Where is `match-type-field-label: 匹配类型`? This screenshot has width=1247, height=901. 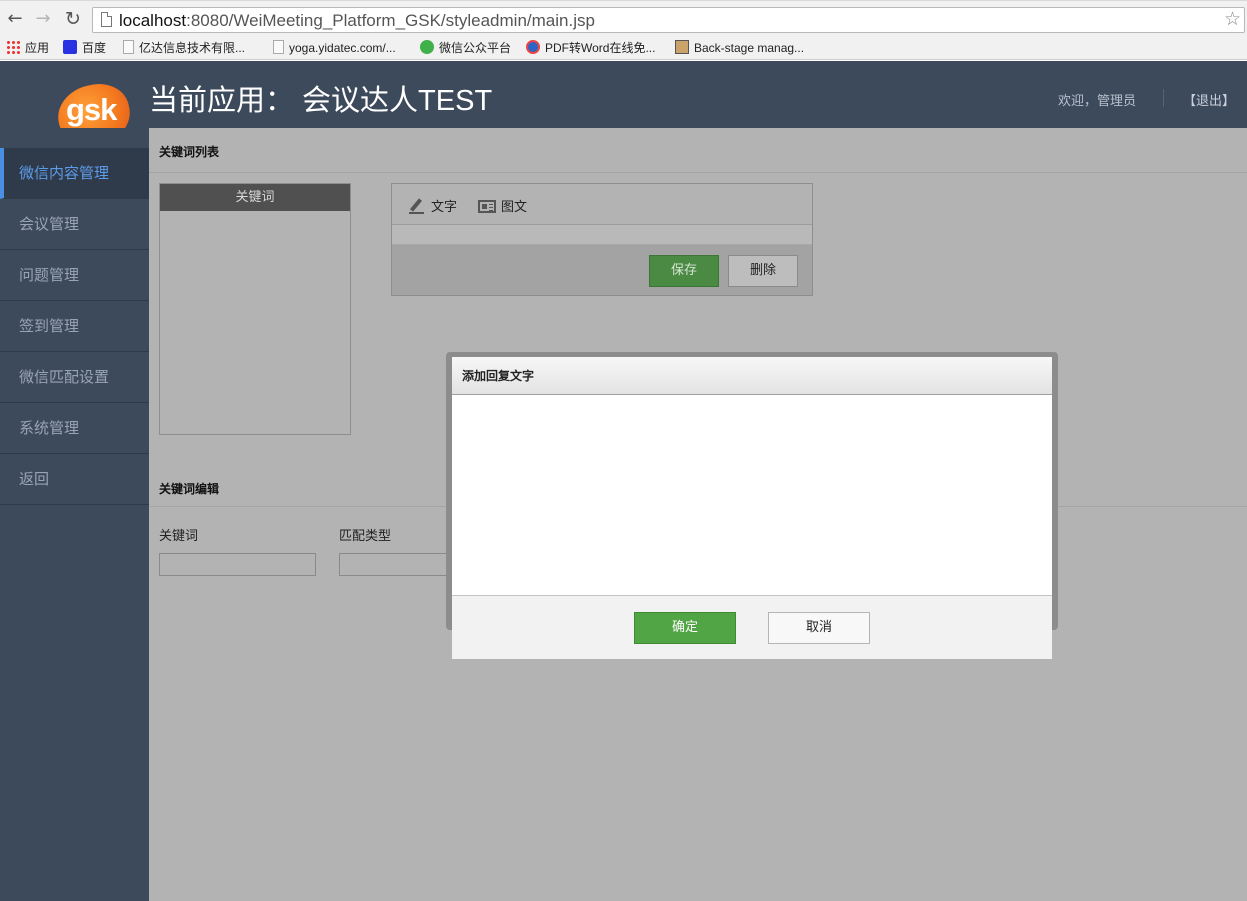 match-type-field-label: 匹配类型 is located at coordinates (365, 536).